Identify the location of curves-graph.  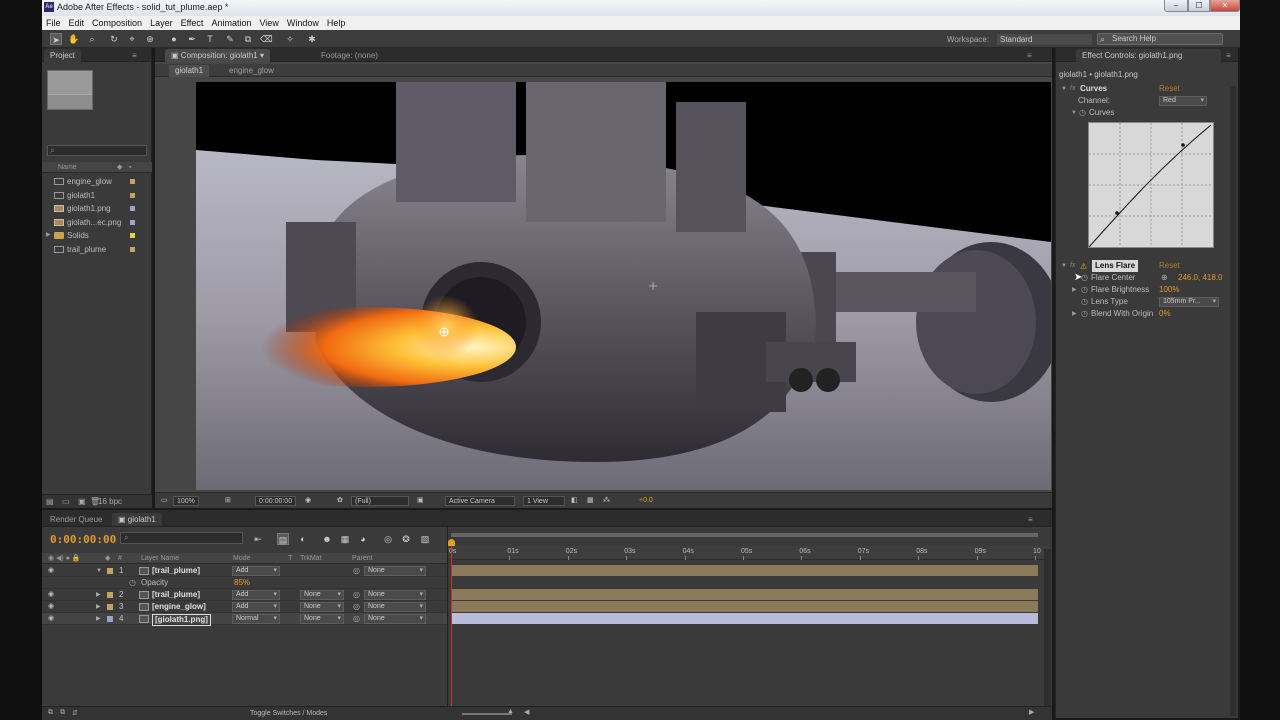
(1151, 185).